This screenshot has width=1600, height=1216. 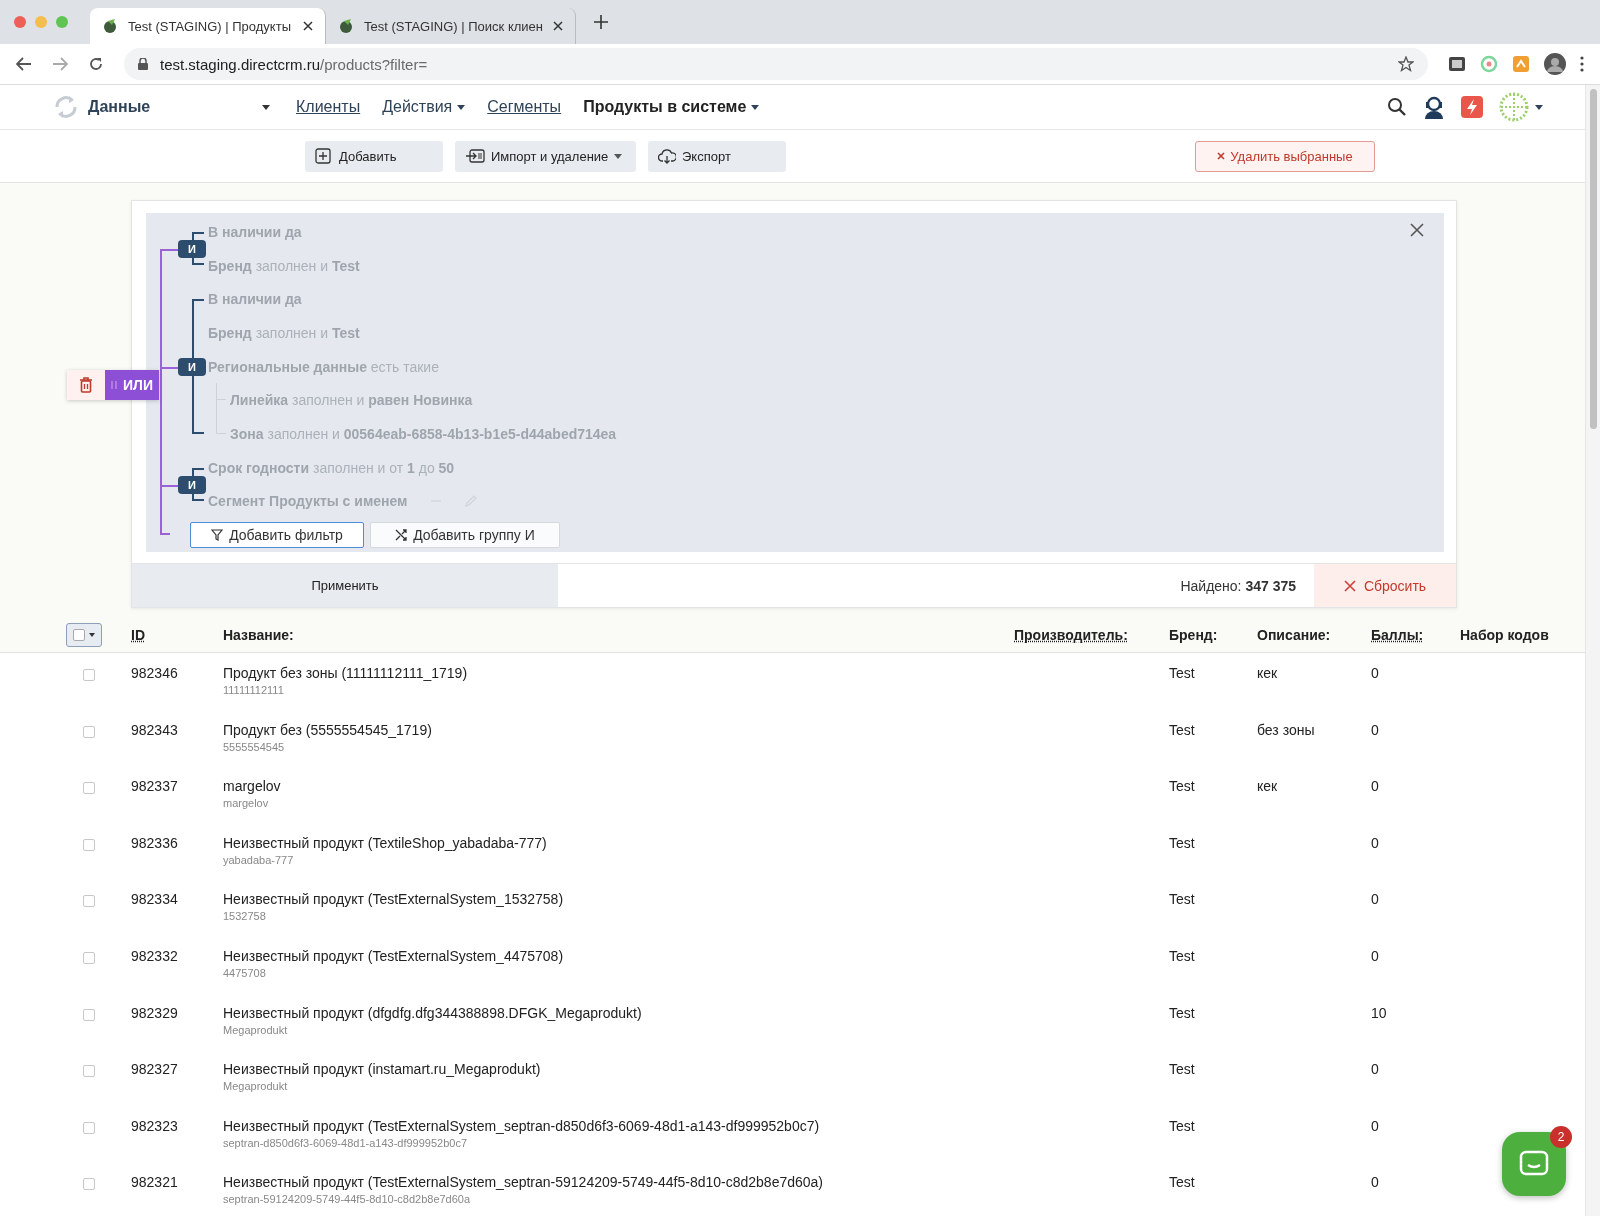 What do you see at coordinates (138, 635) in the screenshot?
I see `column-header: ID` at bounding box center [138, 635].